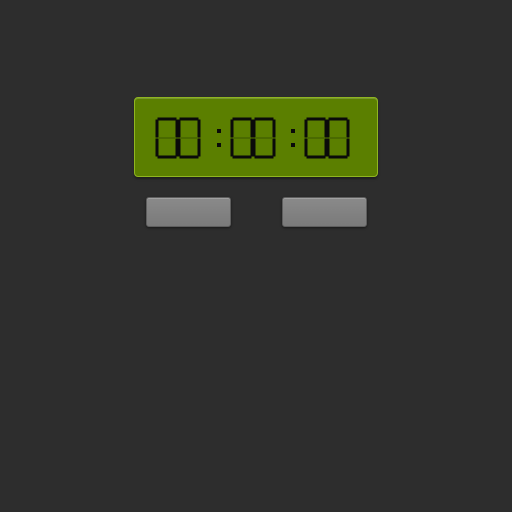 The width and height of the screenshot is (512, 512). I want to click on lcd-digits, so click(252, 138).